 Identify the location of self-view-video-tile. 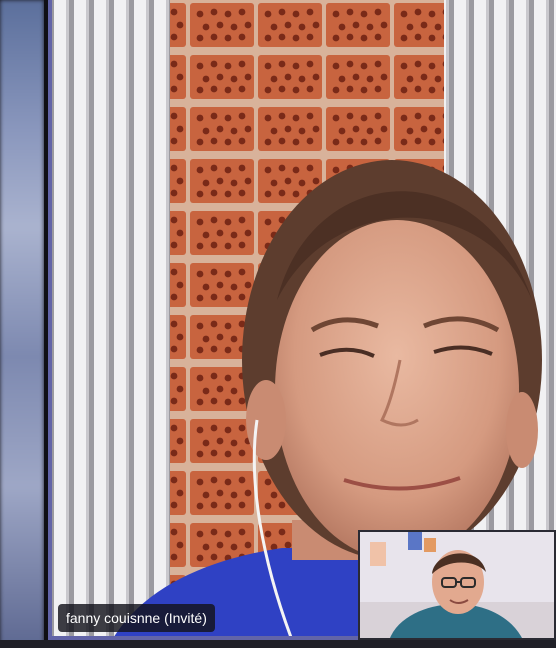
(457, 585).